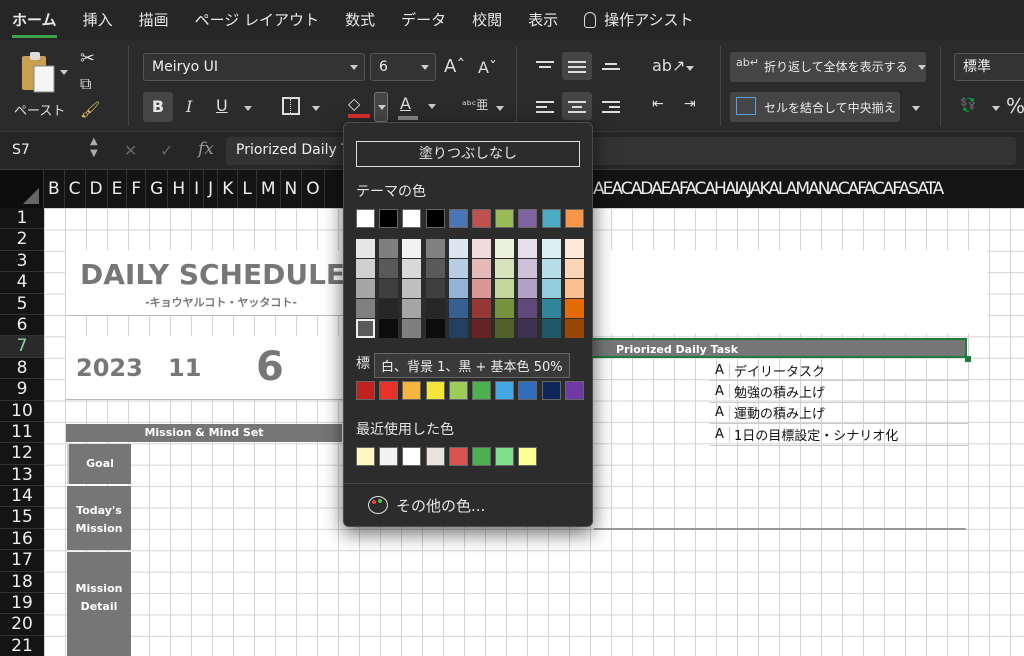 The height and width of the screenshot is (656, 1024). I want to click on number-format-select: 標準, so click(989, 67).